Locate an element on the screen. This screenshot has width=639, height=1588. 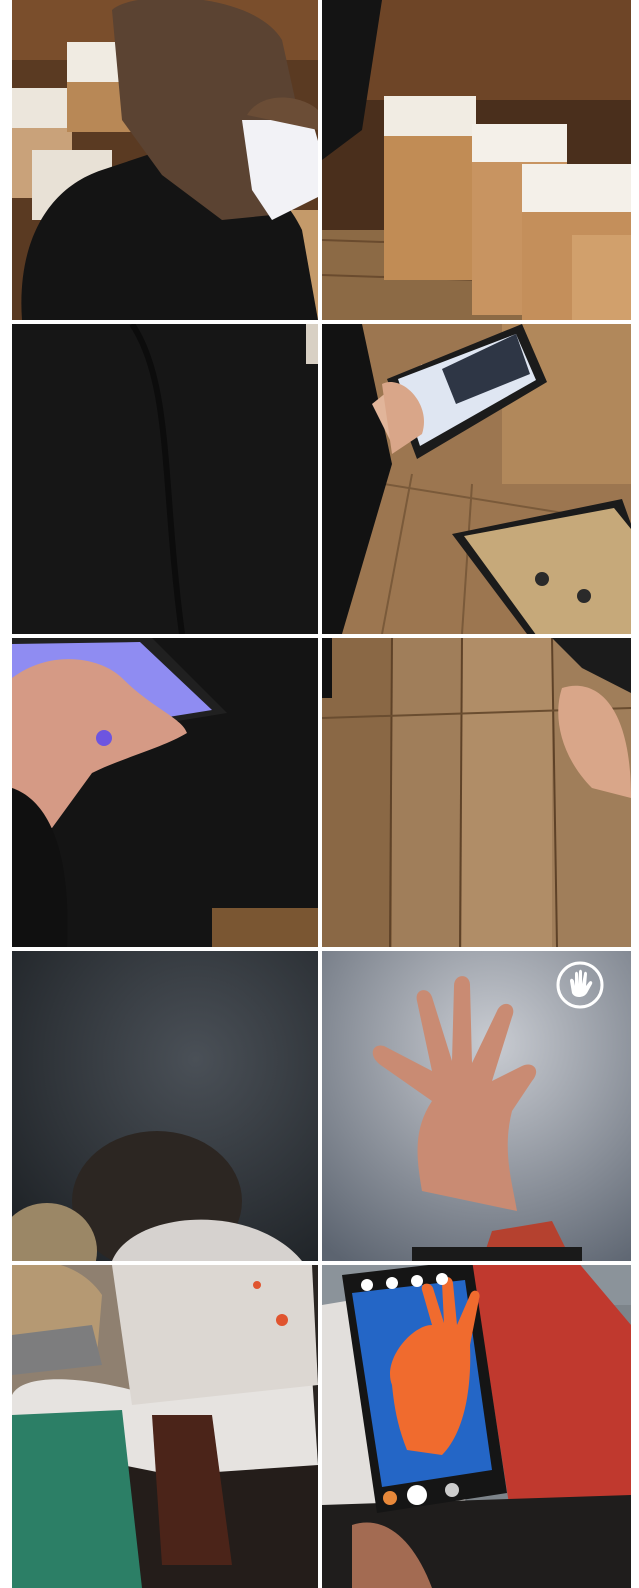
photo-tile-tablet-touch is located at coordinates (165, 479).